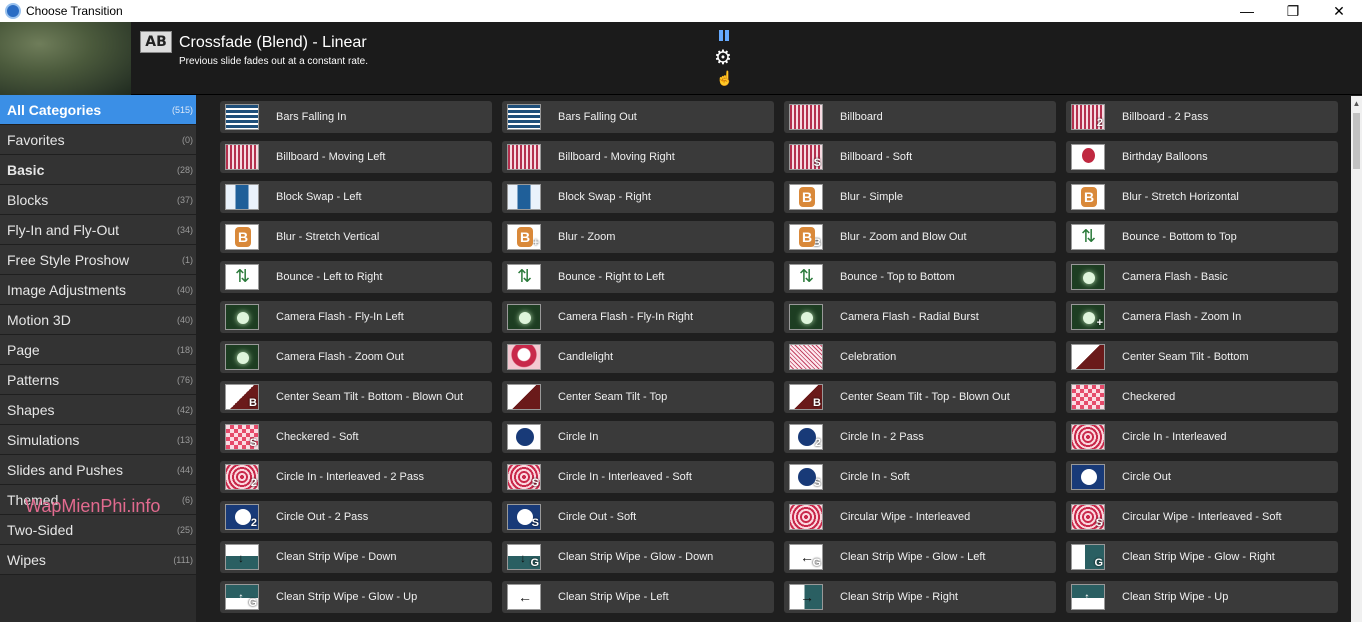 The width and height of the screenshot is (1362, 622). Describe the element at coordinates (806, 477) in the screenshot. I see `circle-in-icon: S` at that location.